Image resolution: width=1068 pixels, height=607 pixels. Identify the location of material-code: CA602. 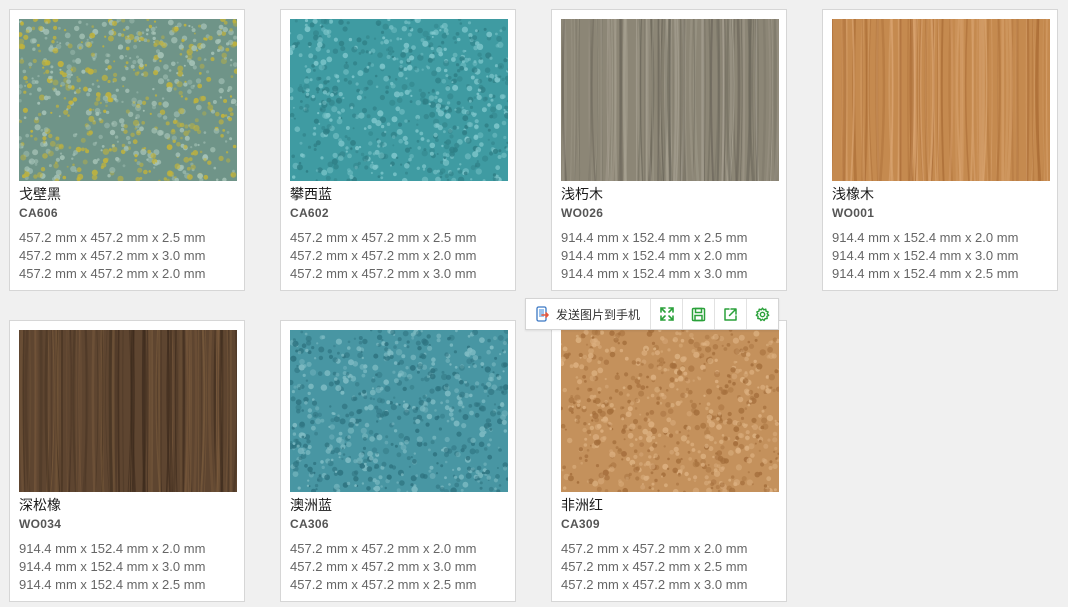
(309, 213).